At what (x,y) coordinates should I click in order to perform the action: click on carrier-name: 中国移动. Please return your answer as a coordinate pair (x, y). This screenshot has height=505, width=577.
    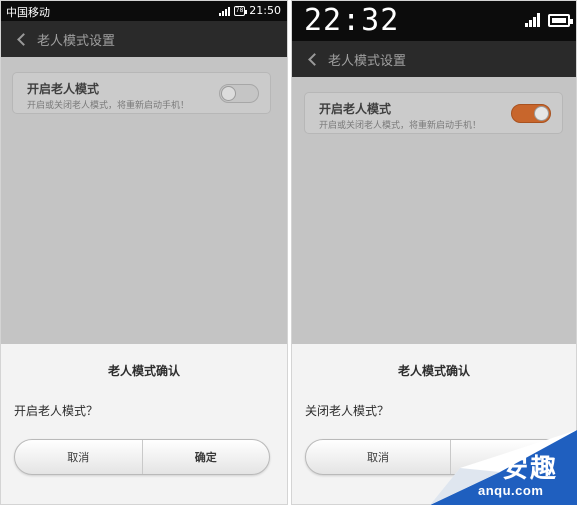
    Looking at the image, I should click on (28, 12).